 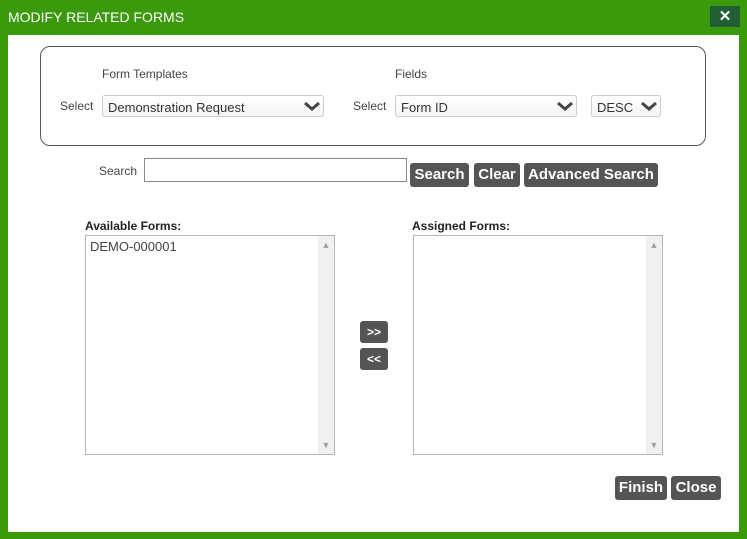 What do you see at coordinates (145, 74) in the screenshot?
I see `form-templates-label: Form Templates` at bounding box center [145, 74].